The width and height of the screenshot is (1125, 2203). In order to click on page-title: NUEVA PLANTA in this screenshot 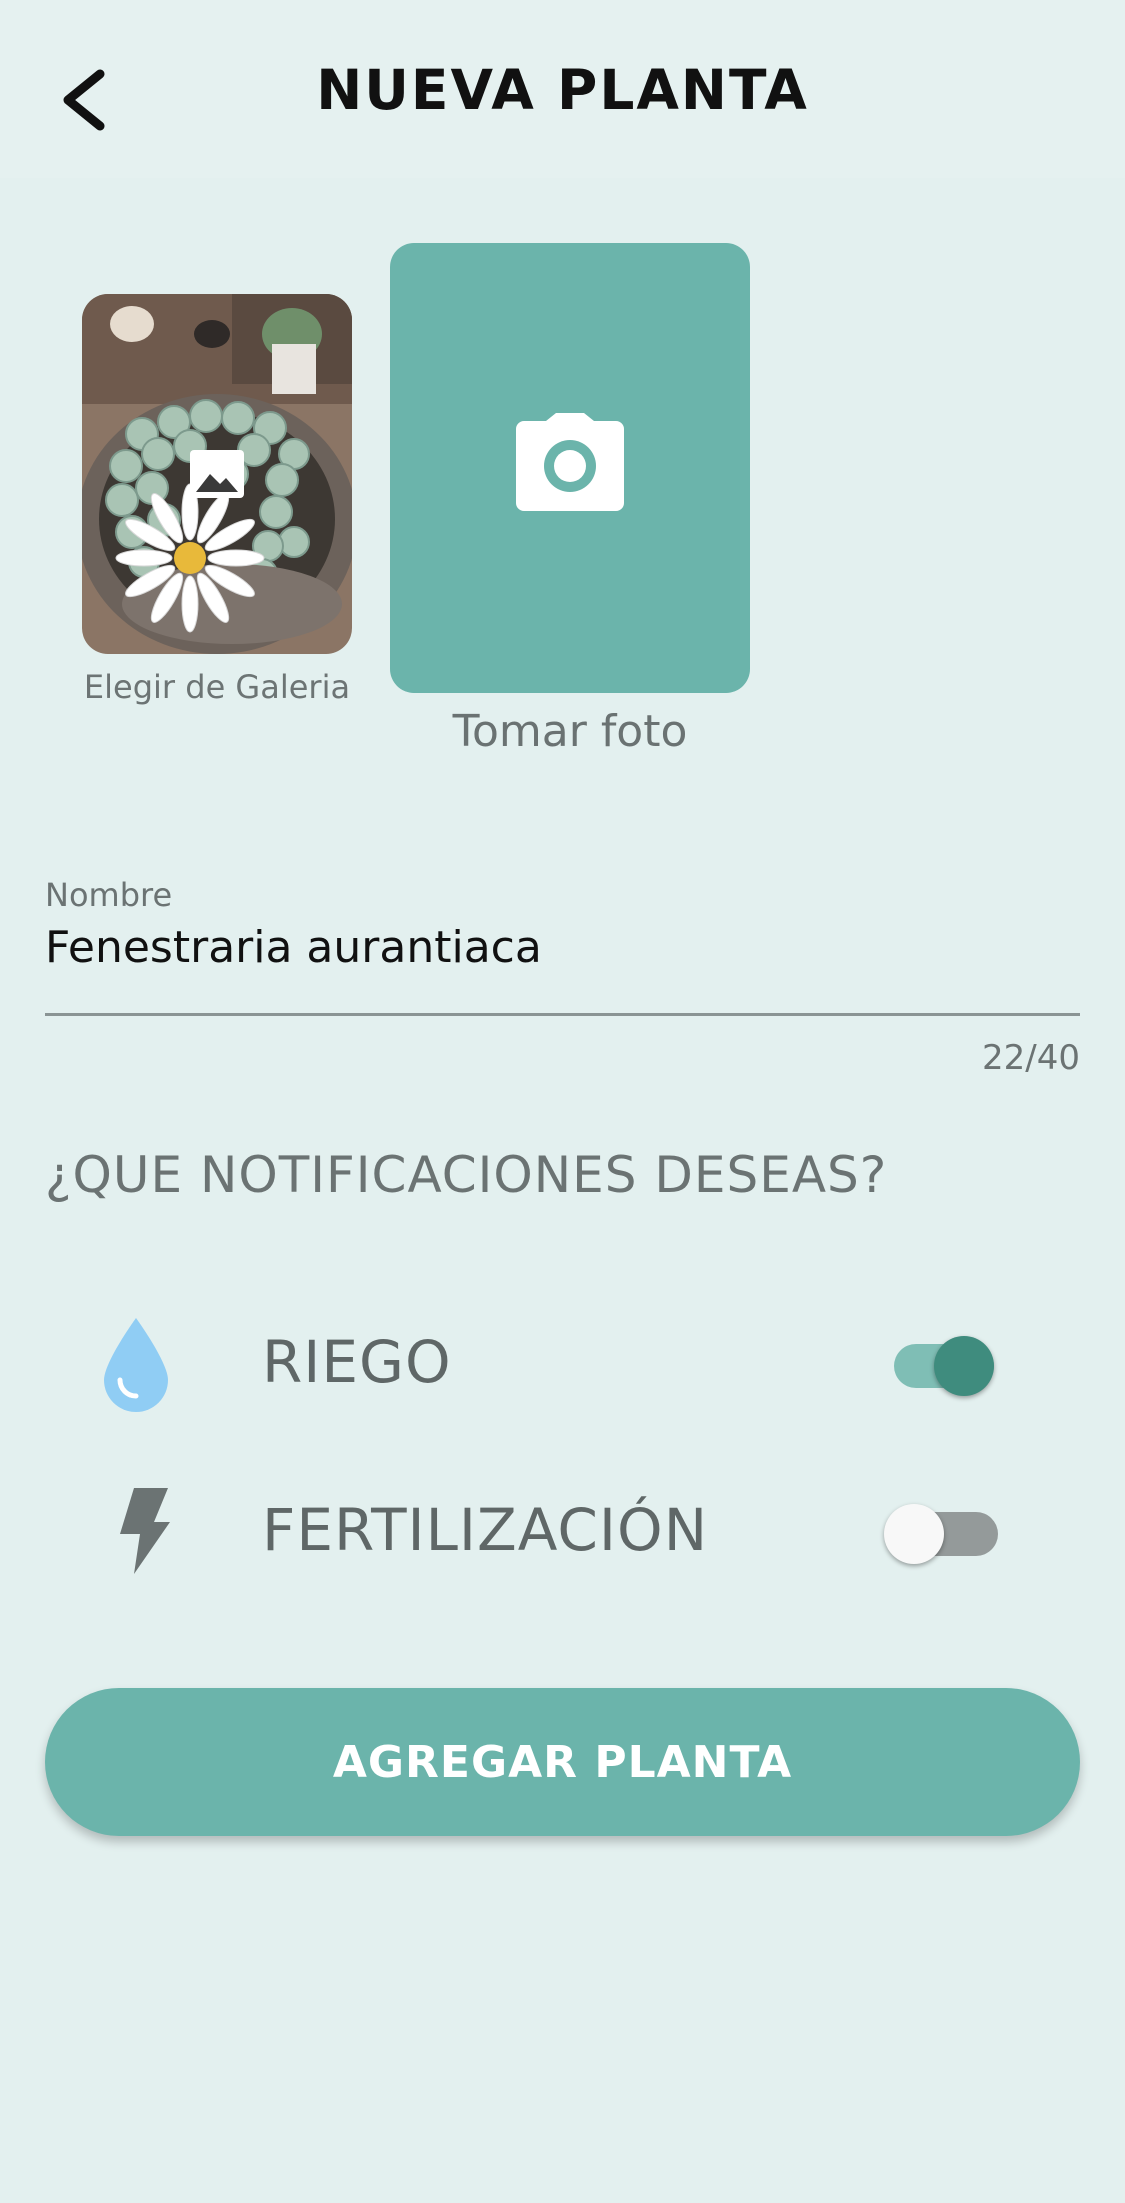, I will do `click(562, 90)`.